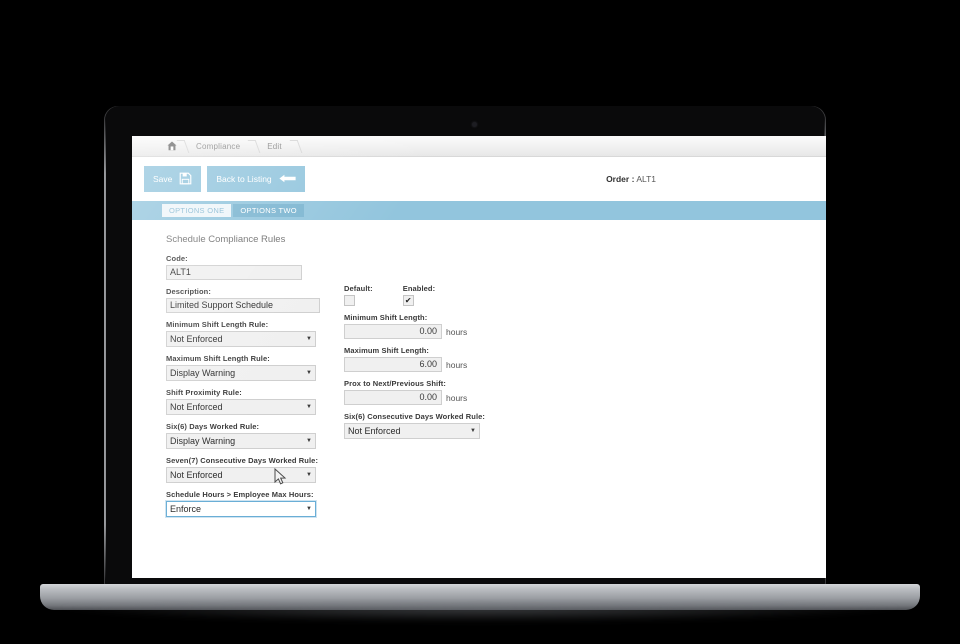  What do you see at coordinates (218, 358) in the screenshot?
I see `max-shift-rule-label: Maximum Shift Length Rule:` at bounding box center [218, 358].